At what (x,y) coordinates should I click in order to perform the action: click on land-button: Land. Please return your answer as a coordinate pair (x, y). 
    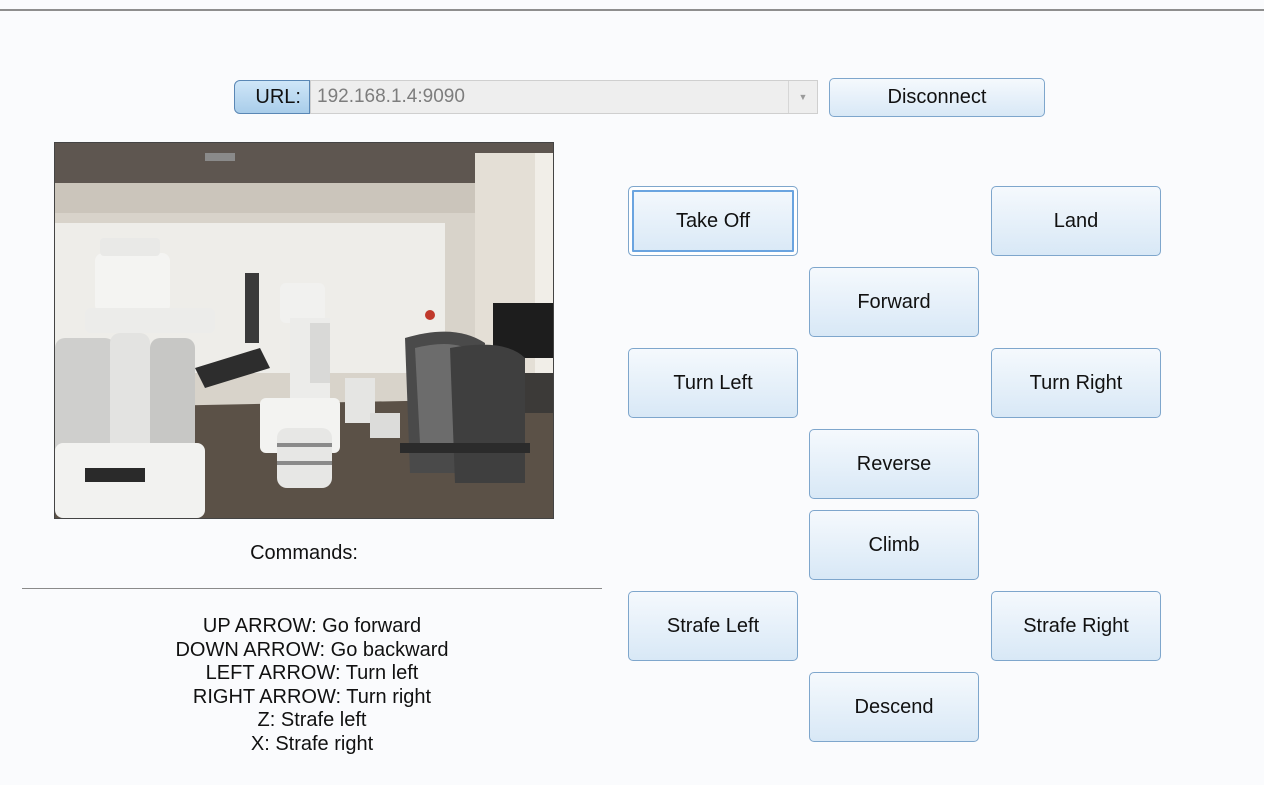
    Looking at the image, I should click on (1076, 221).